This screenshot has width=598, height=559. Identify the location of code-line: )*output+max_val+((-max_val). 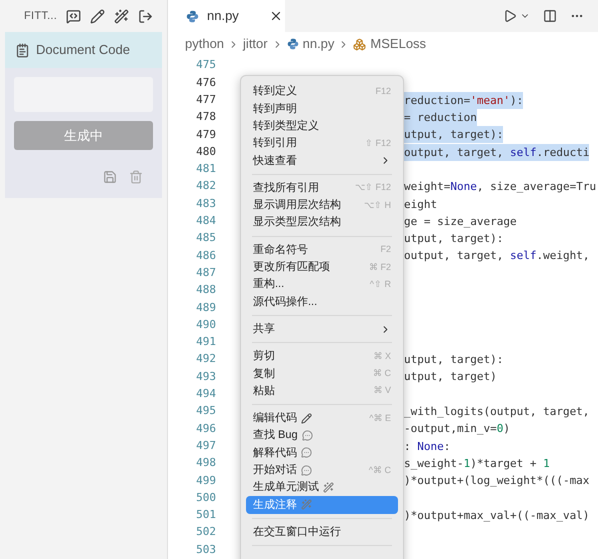
(497, 516).